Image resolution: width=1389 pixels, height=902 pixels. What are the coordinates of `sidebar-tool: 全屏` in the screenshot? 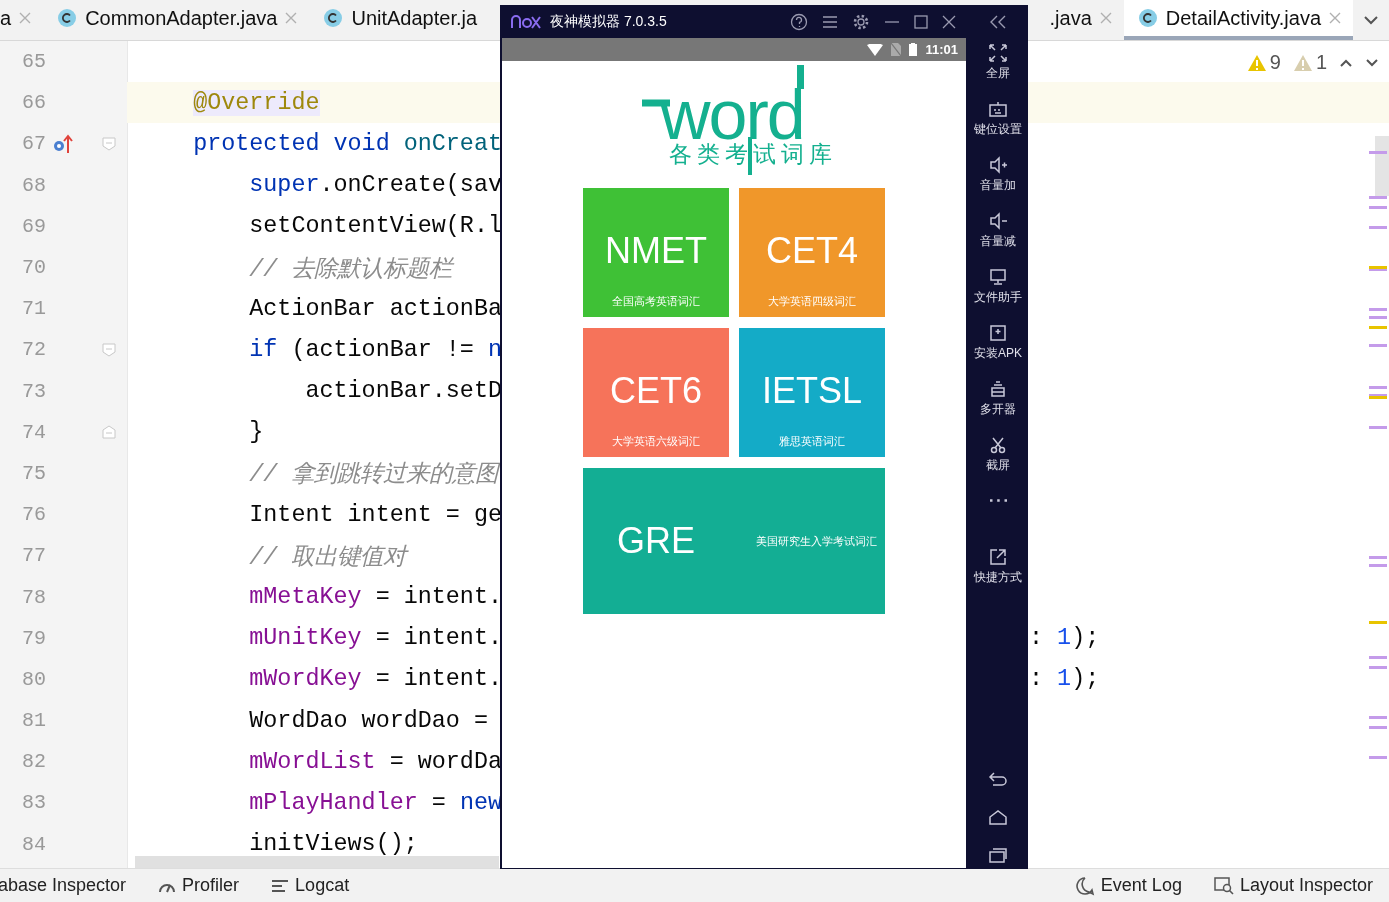 It's located at (998, 71).